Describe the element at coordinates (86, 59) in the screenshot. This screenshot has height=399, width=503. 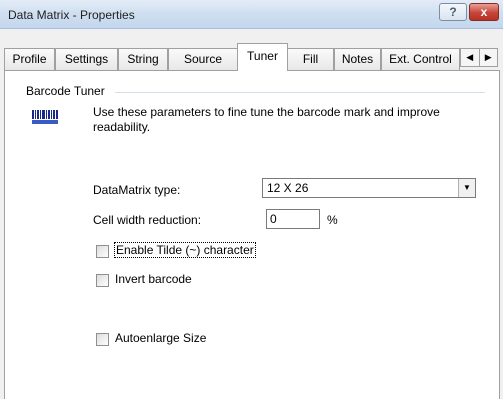
I see `tab-settings: Settings` at that location.